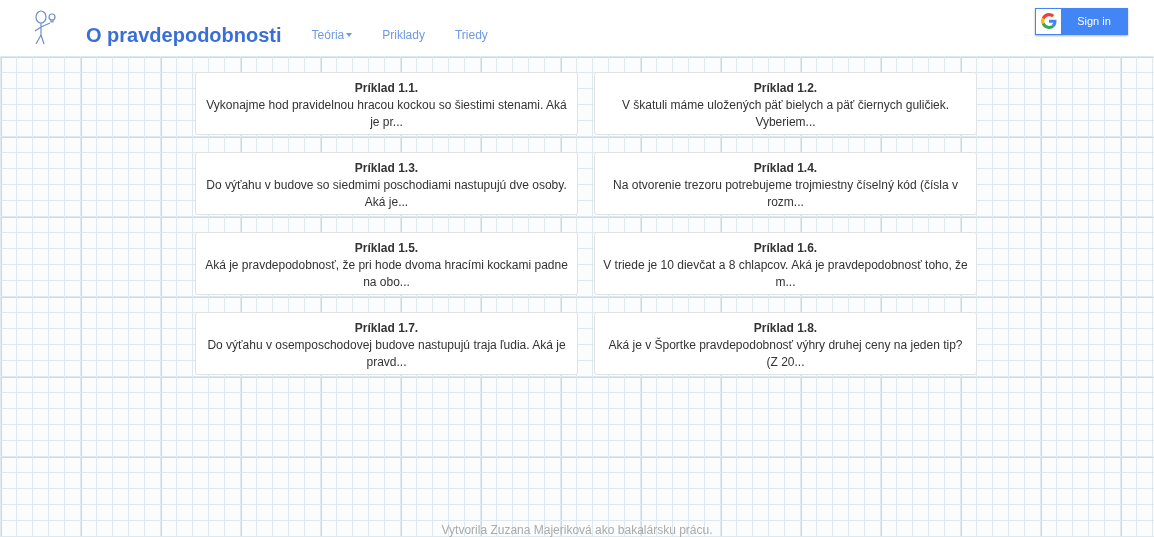 Image resolution: width=1154 pixels, height=537 pixels. What do you see at coordinates (577, 530) in the screenshot?
I see `footer-credit: Vytvorila Zuzana Majeriková ako bakalársku prácu.` at bounding box center [577, 530].